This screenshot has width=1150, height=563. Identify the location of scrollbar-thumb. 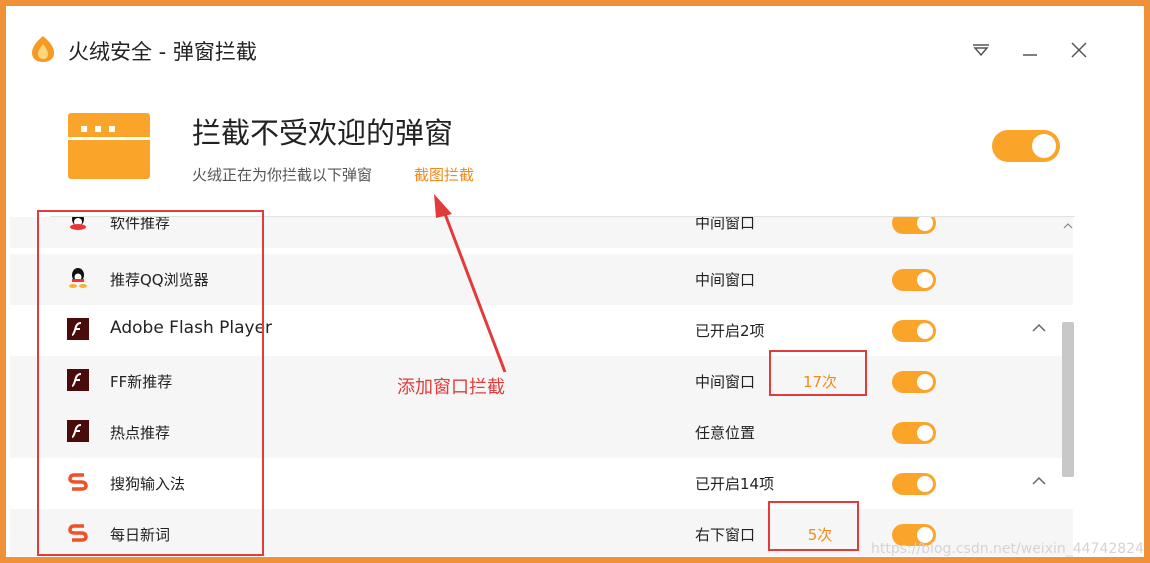
(1068, 399).